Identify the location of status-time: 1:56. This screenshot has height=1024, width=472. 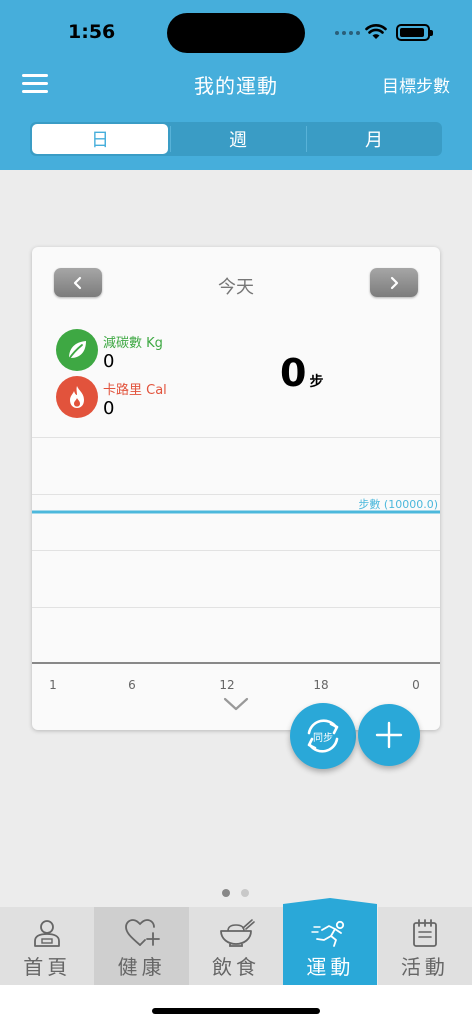
(92, 32).